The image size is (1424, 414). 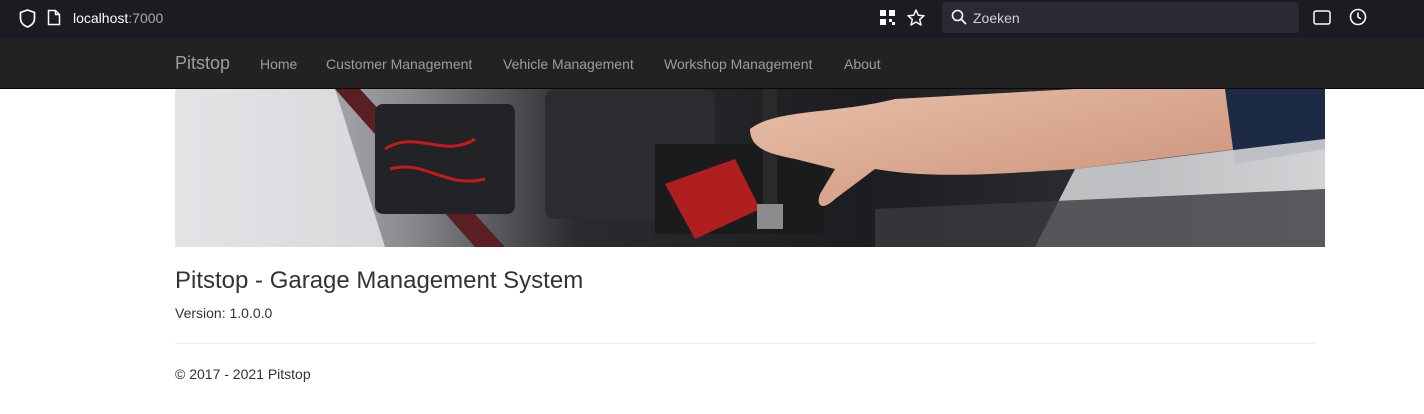 What do you see at coordinates (996, 18) in the screenshot?
I see `search-placeholder: Zoeken` at bounding box center [996, 18].